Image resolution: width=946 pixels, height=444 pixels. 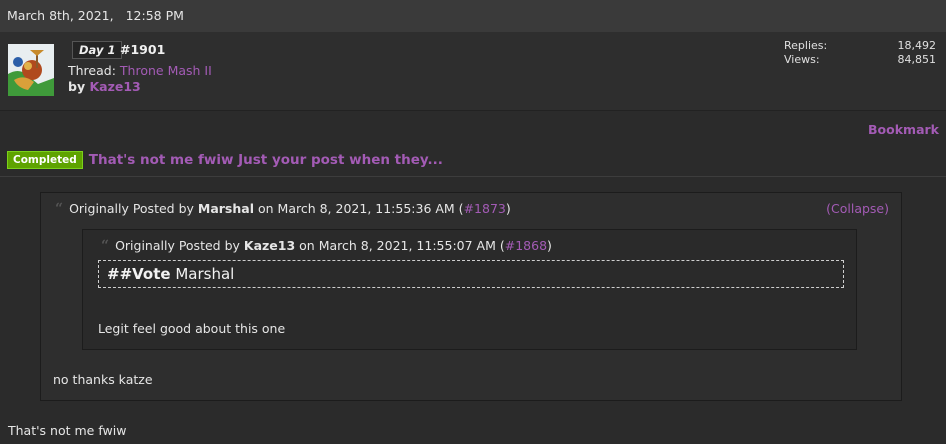 I want to click on vote-command: ##Vote, so click(x=139, y=274).